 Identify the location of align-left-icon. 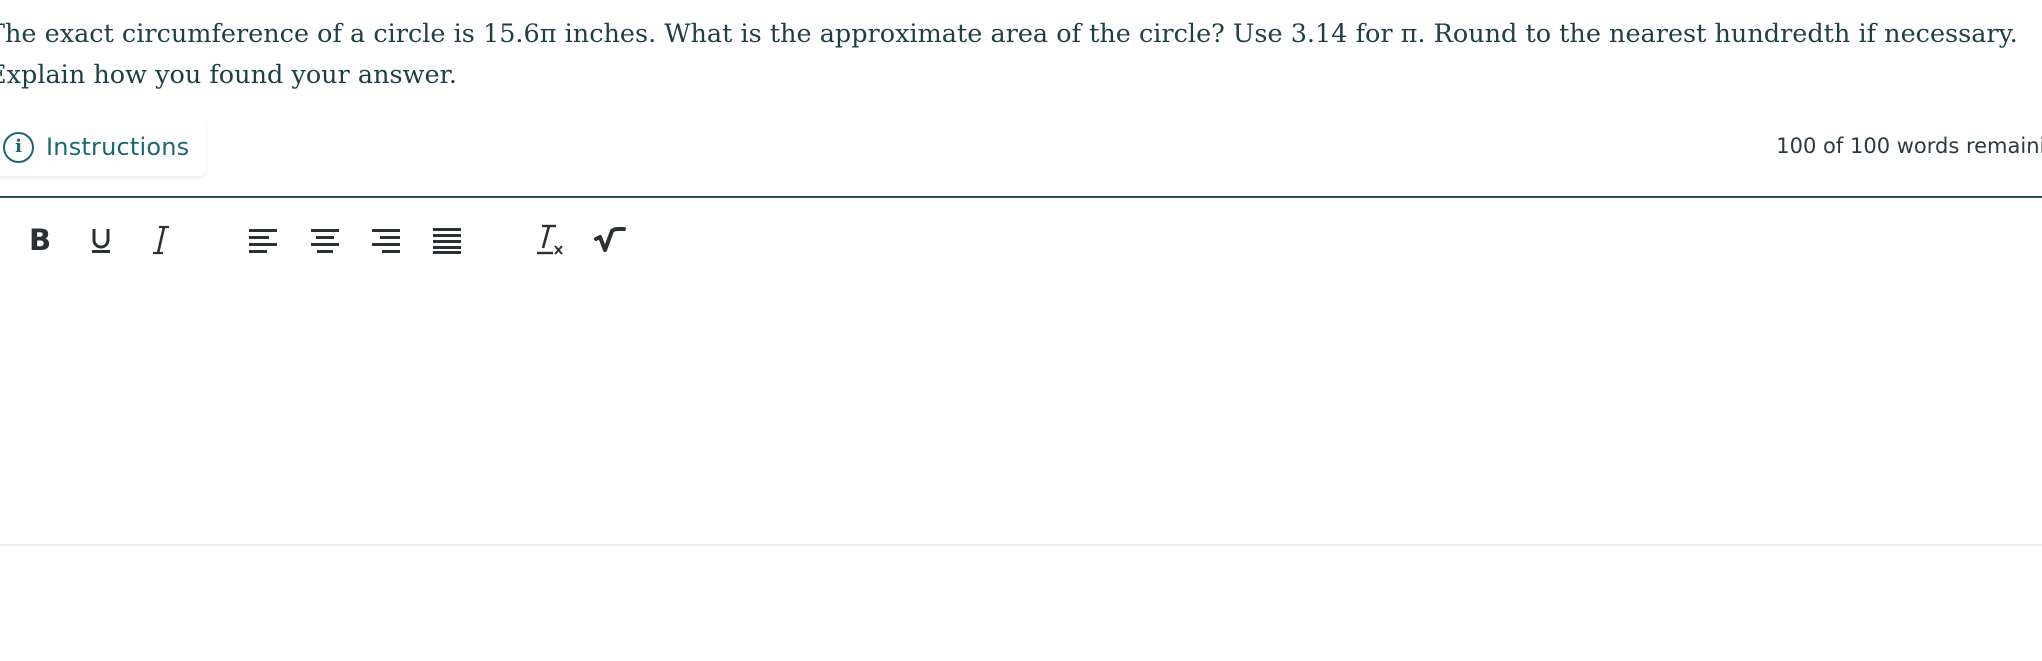
(263, 241).